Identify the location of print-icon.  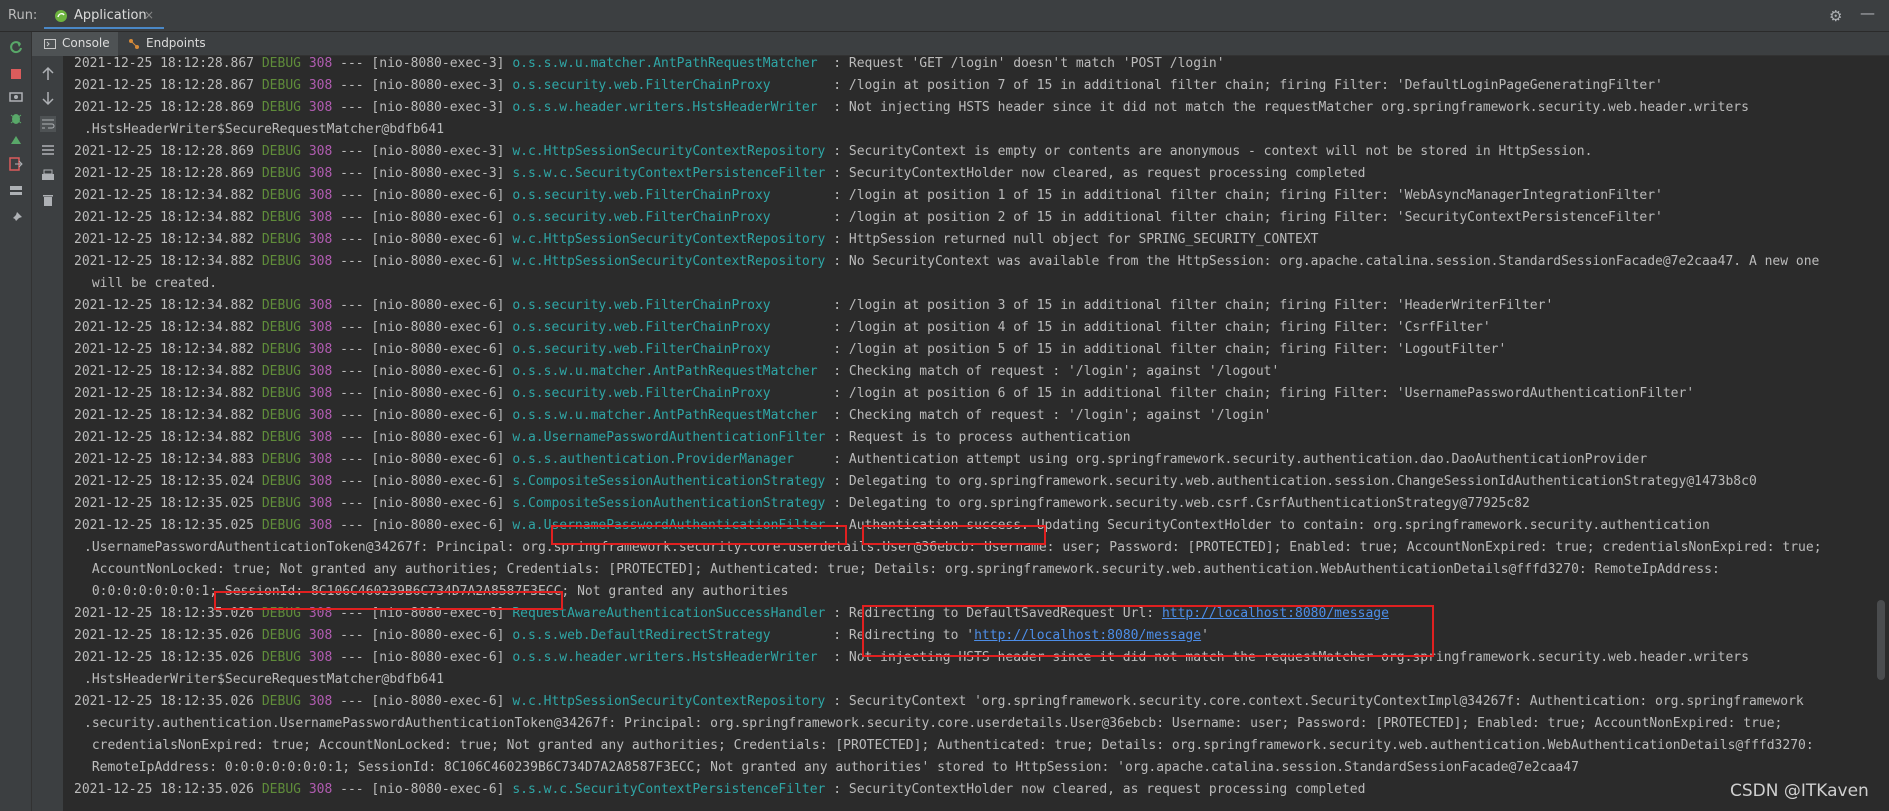
(48, 176).